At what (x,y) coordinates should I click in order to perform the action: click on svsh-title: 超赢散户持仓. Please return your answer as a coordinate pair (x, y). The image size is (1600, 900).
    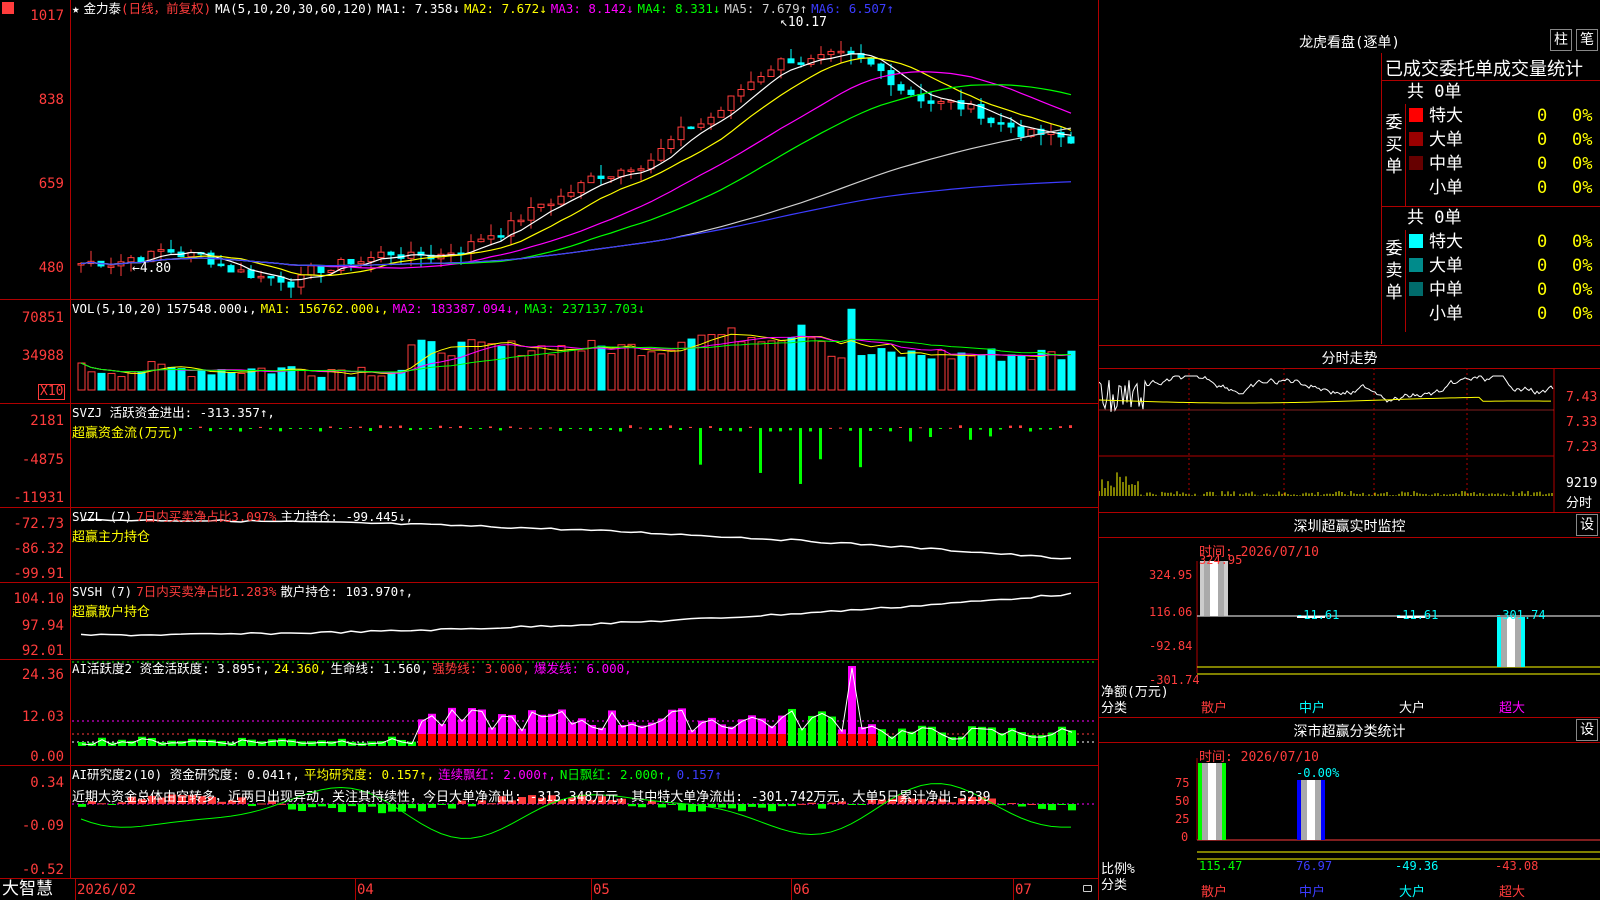
    Looking at the image, I should click on (111, 612).